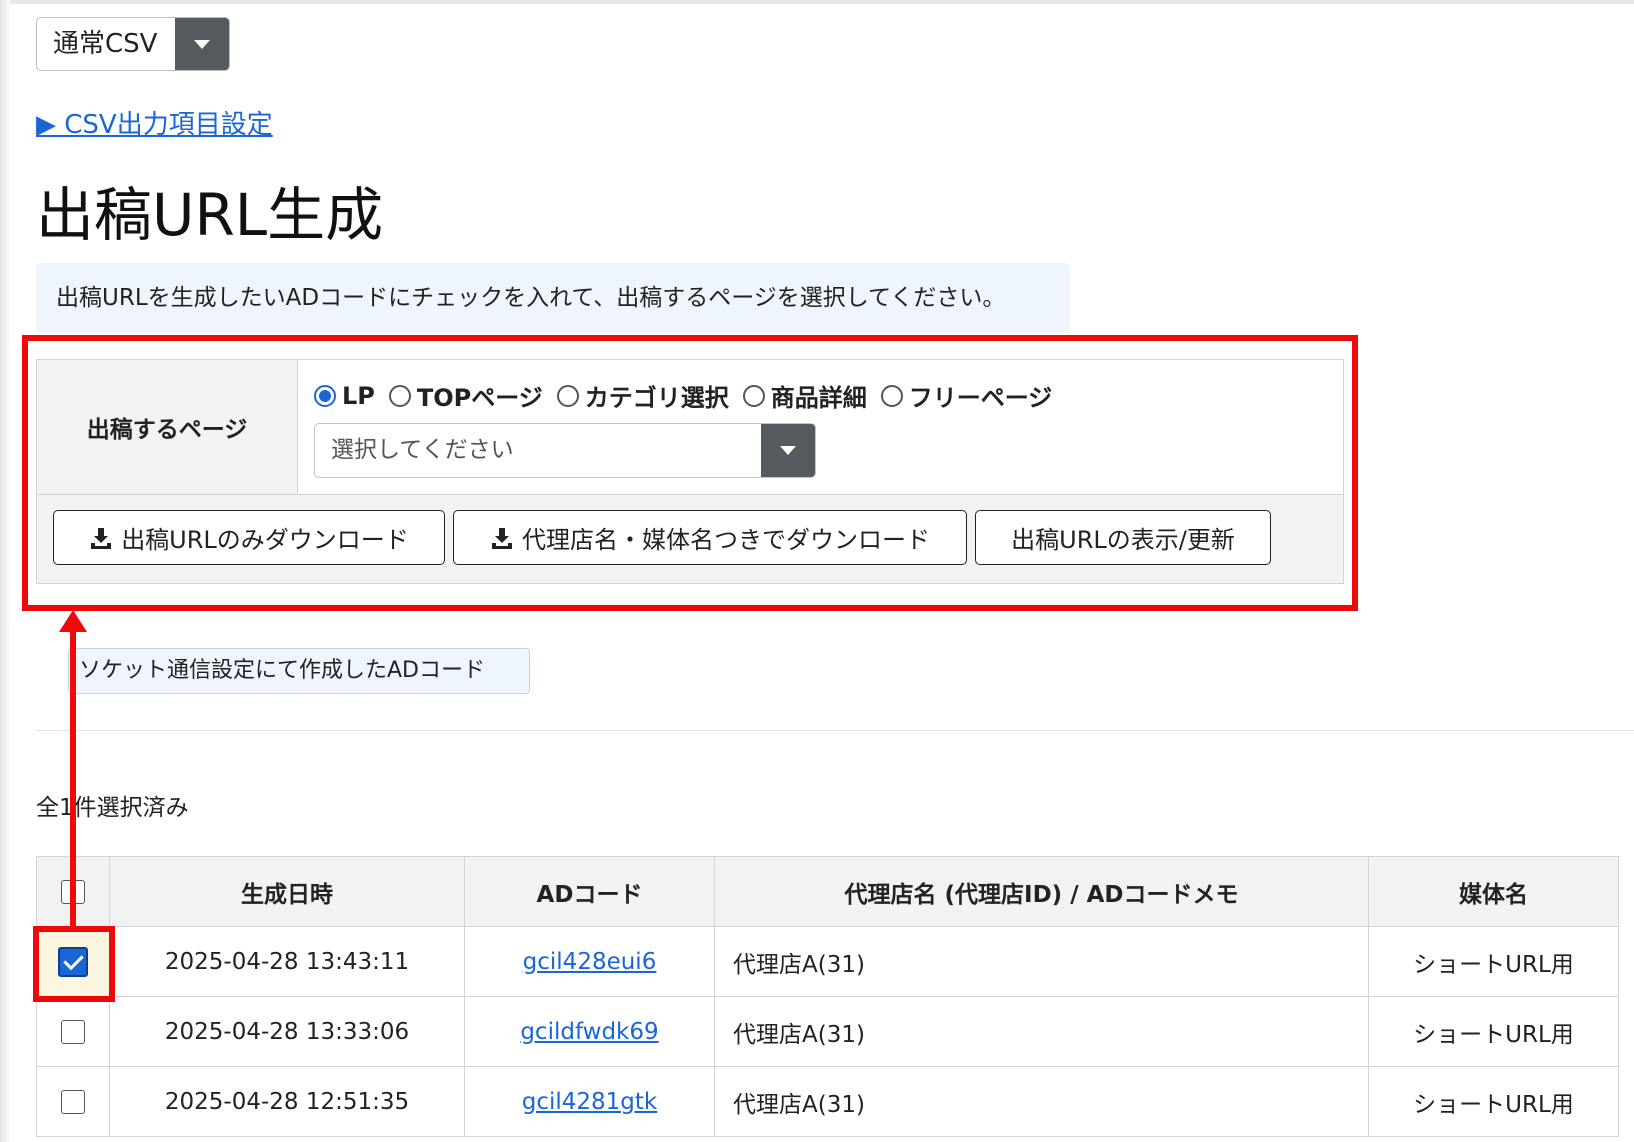  I want to click on top-border, so click(822, 2).